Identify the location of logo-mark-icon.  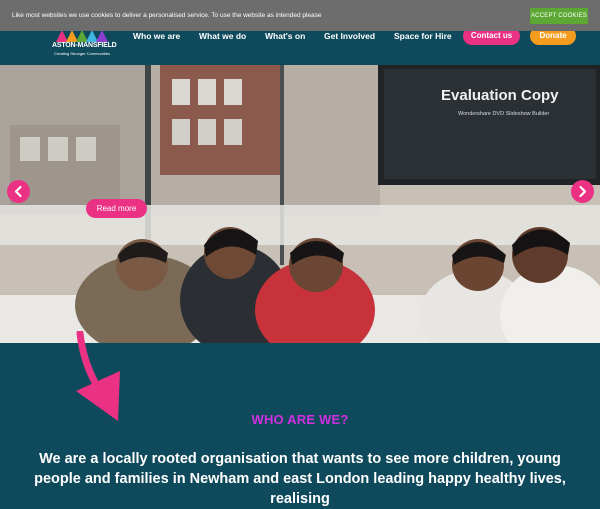
(82, 36).